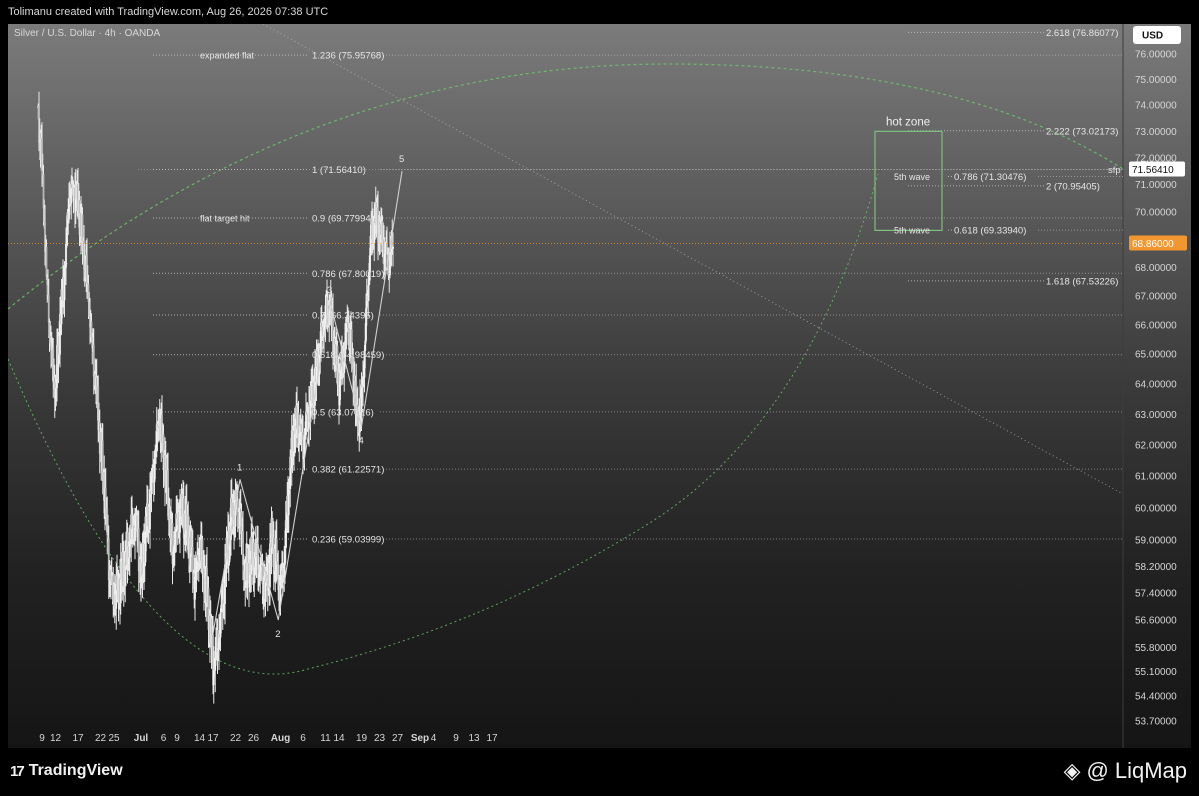  What do you see at coordinates (1156, 212) in the screenshot?
I see `y-axis-tick: 70.00000` at bounding box center [1156, 212].